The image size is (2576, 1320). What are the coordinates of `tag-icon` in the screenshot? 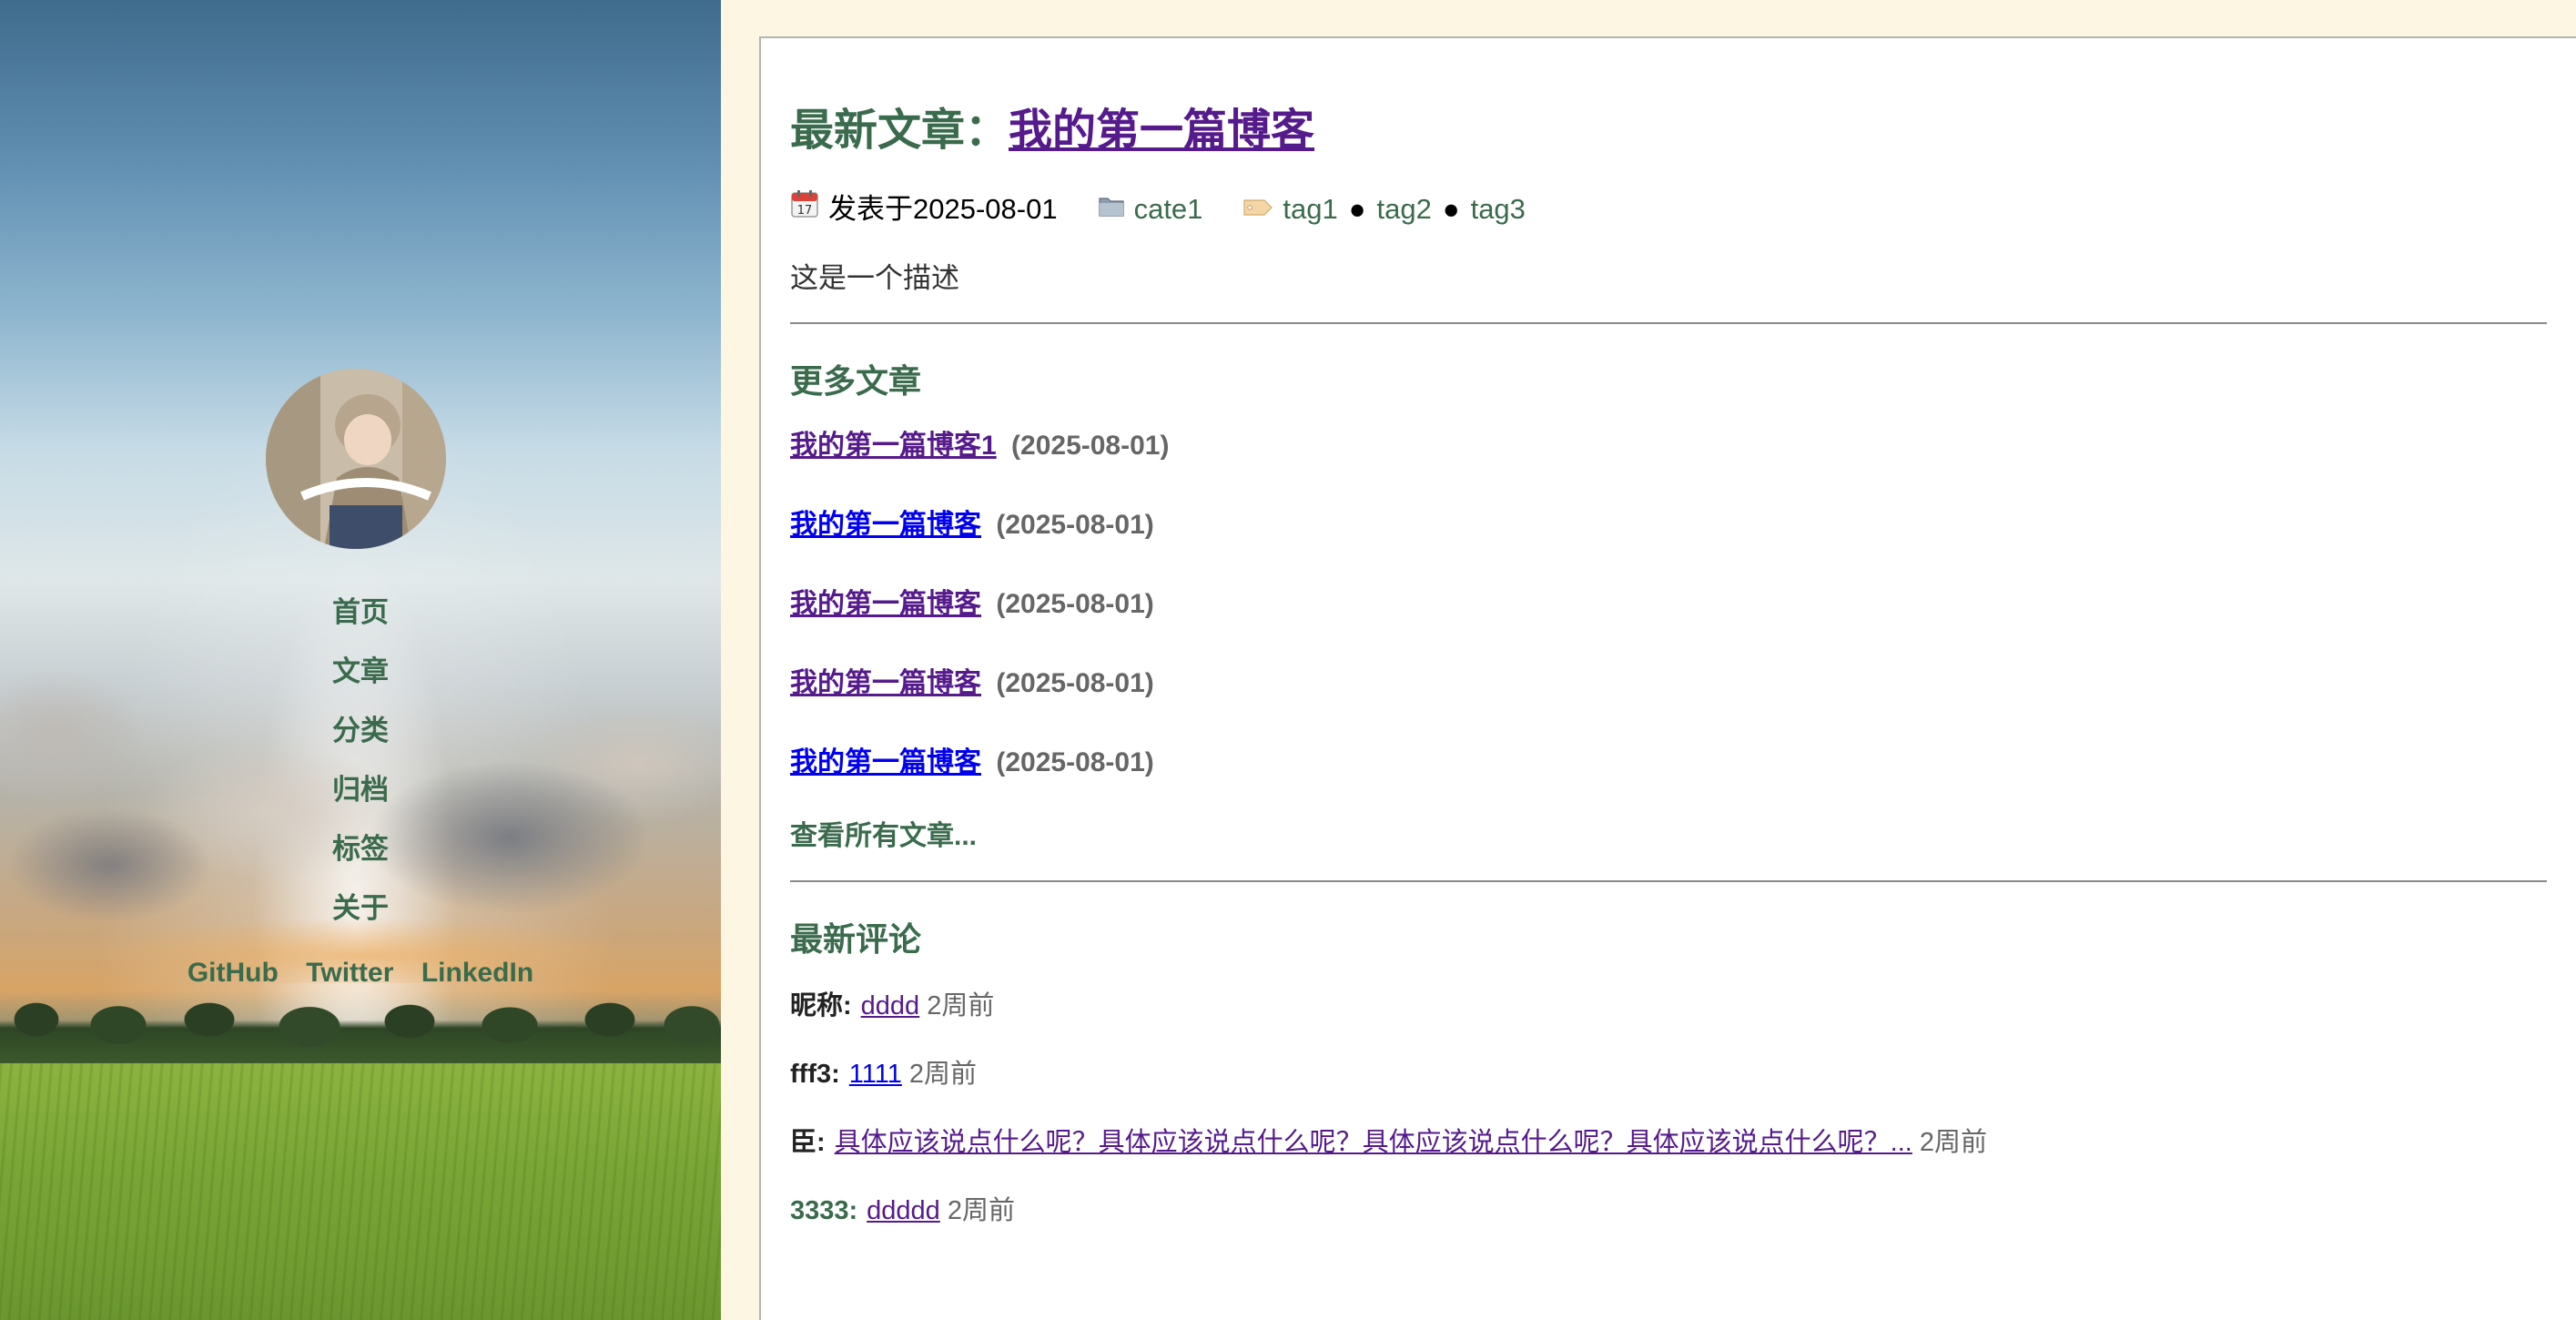 It's located at (1257, 209).